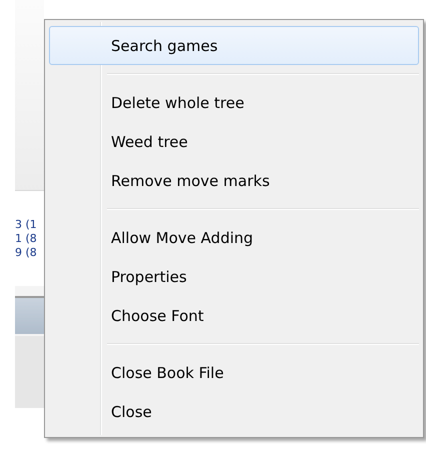 The height and width of the screenshot is (471, 426). What do you see at coordinates (26, 225) in the screenshot?
I see `list-row-text: 3 (1` at bounding box center [26, 225].